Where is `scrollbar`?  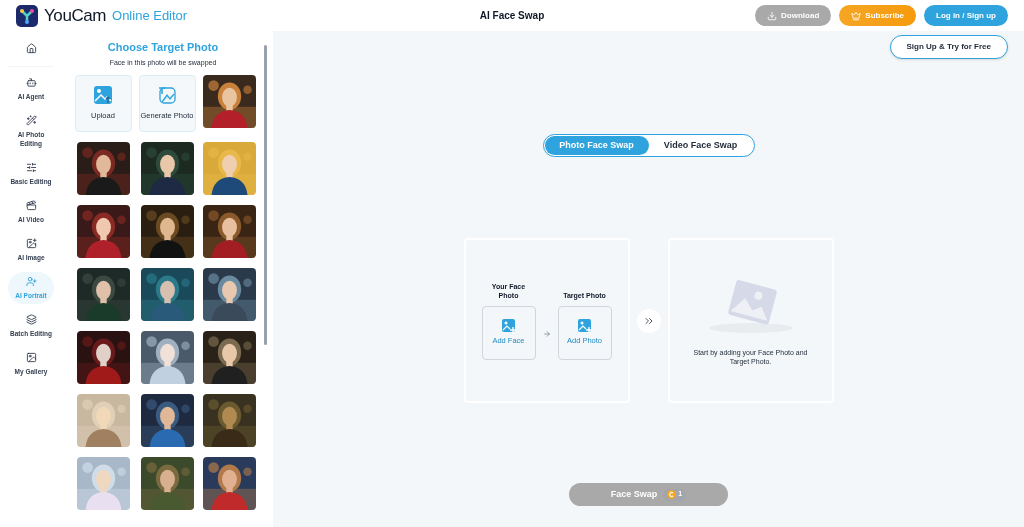
scrollbar is located at coordinates (265, 195).